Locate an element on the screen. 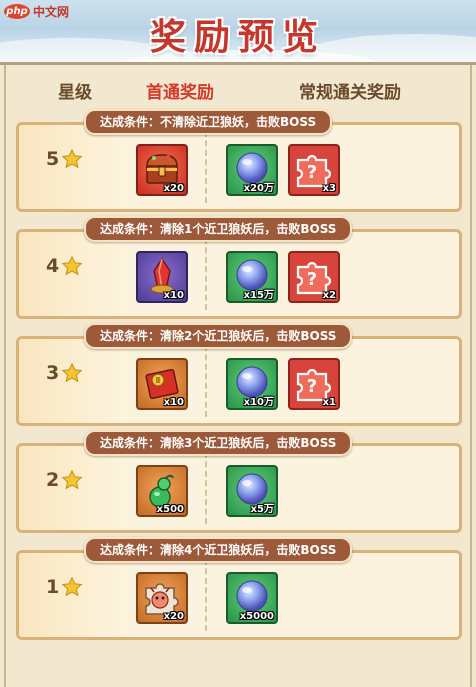 The width and height of the screenshot is (476, 687). star-count: 3 is located at coordinates (53, 373).